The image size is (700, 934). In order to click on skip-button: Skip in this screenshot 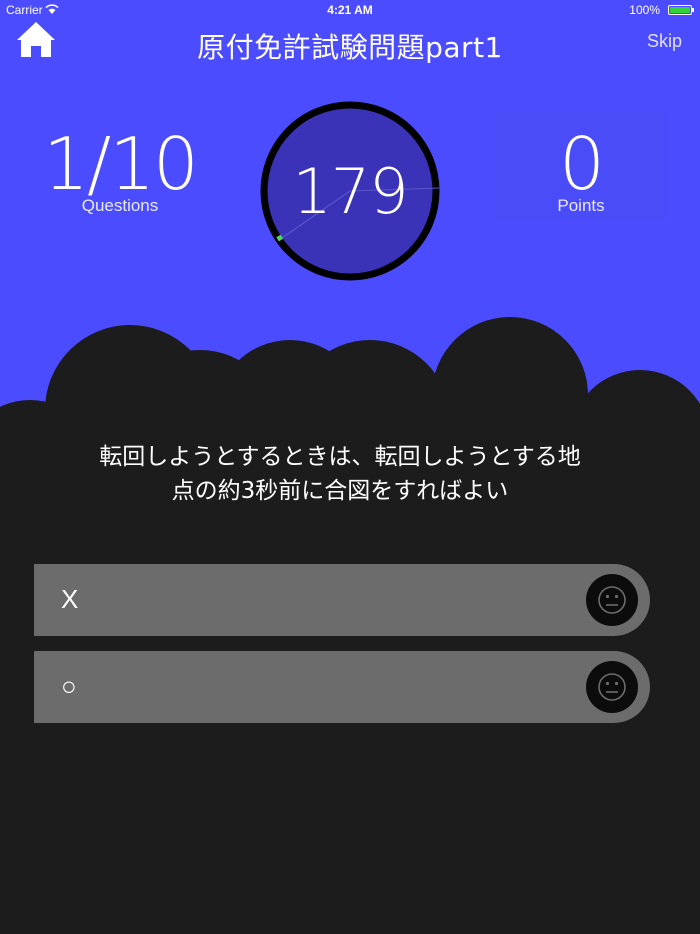, I will do `click(664, 41)`.